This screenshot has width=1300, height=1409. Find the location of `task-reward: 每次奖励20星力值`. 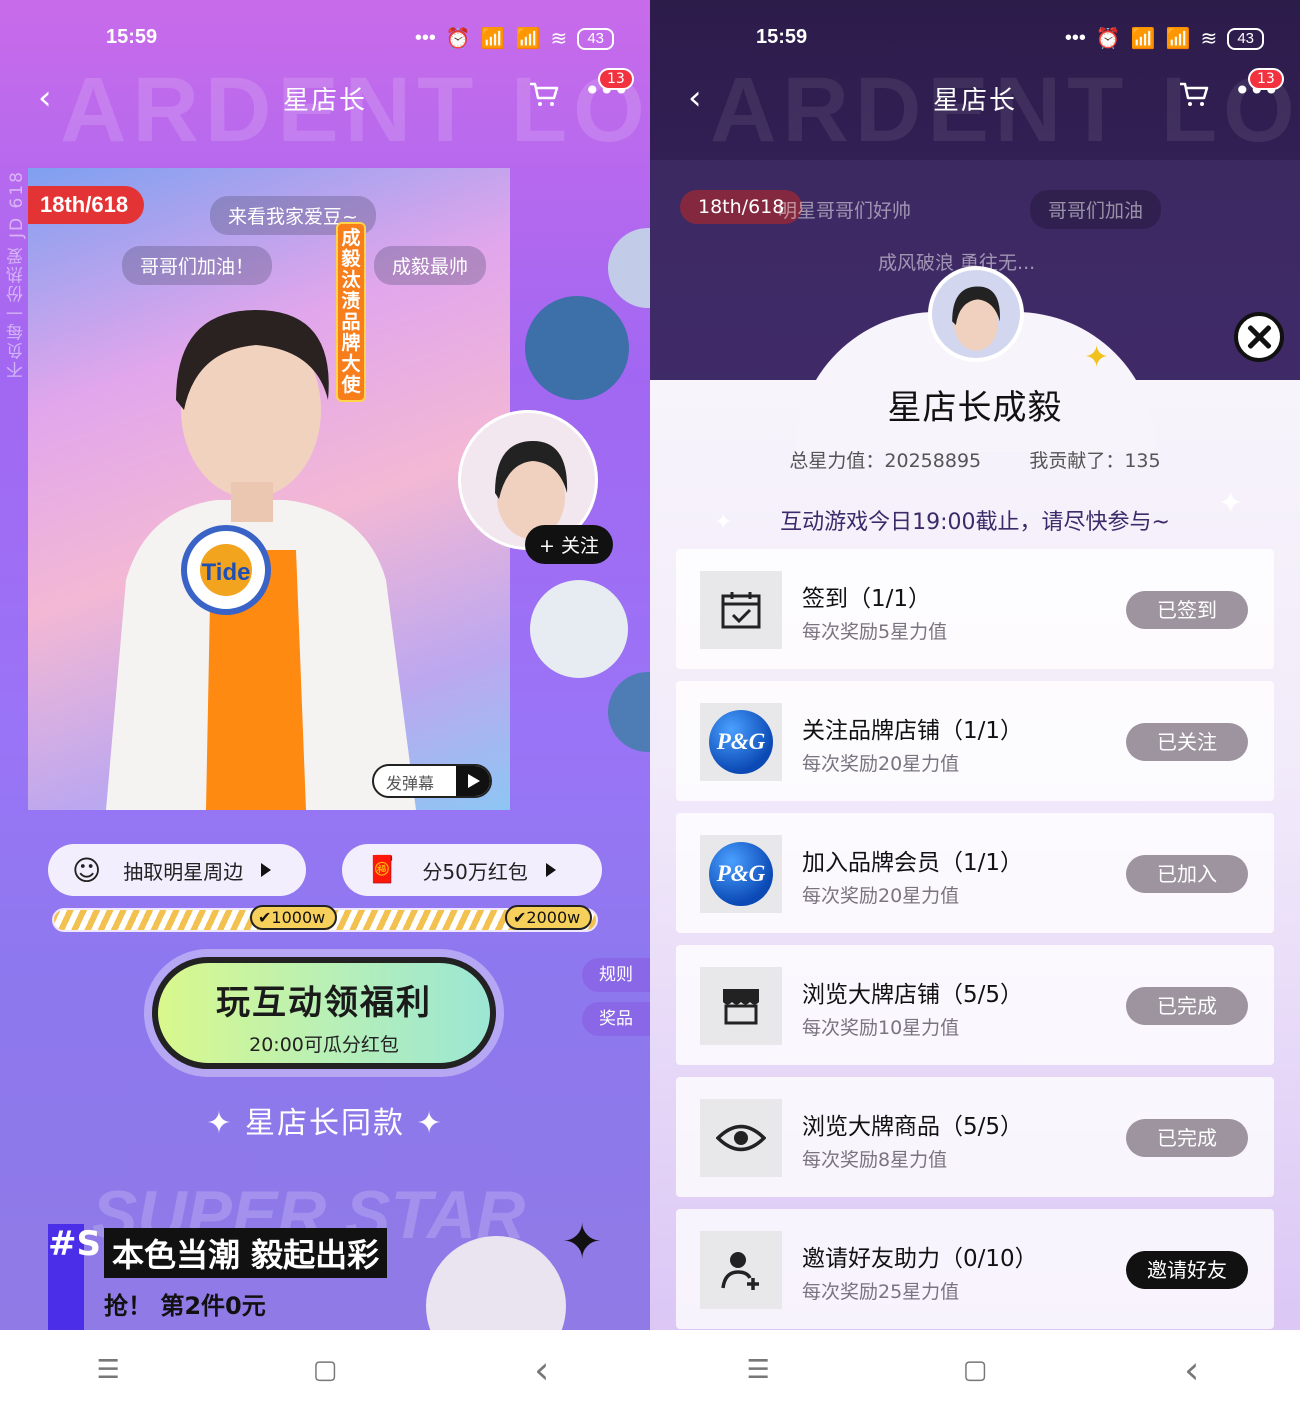

task-reward: 每次奖励20星力值 is located at coordinates (881, 764).